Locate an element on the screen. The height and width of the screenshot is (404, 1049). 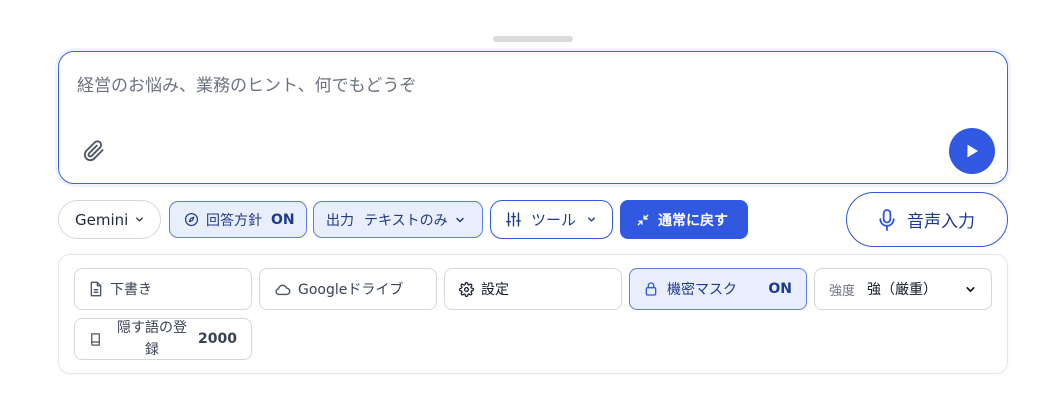
answer-policy-toggle: 回答方針 ON is located at coordinates (238, 219).